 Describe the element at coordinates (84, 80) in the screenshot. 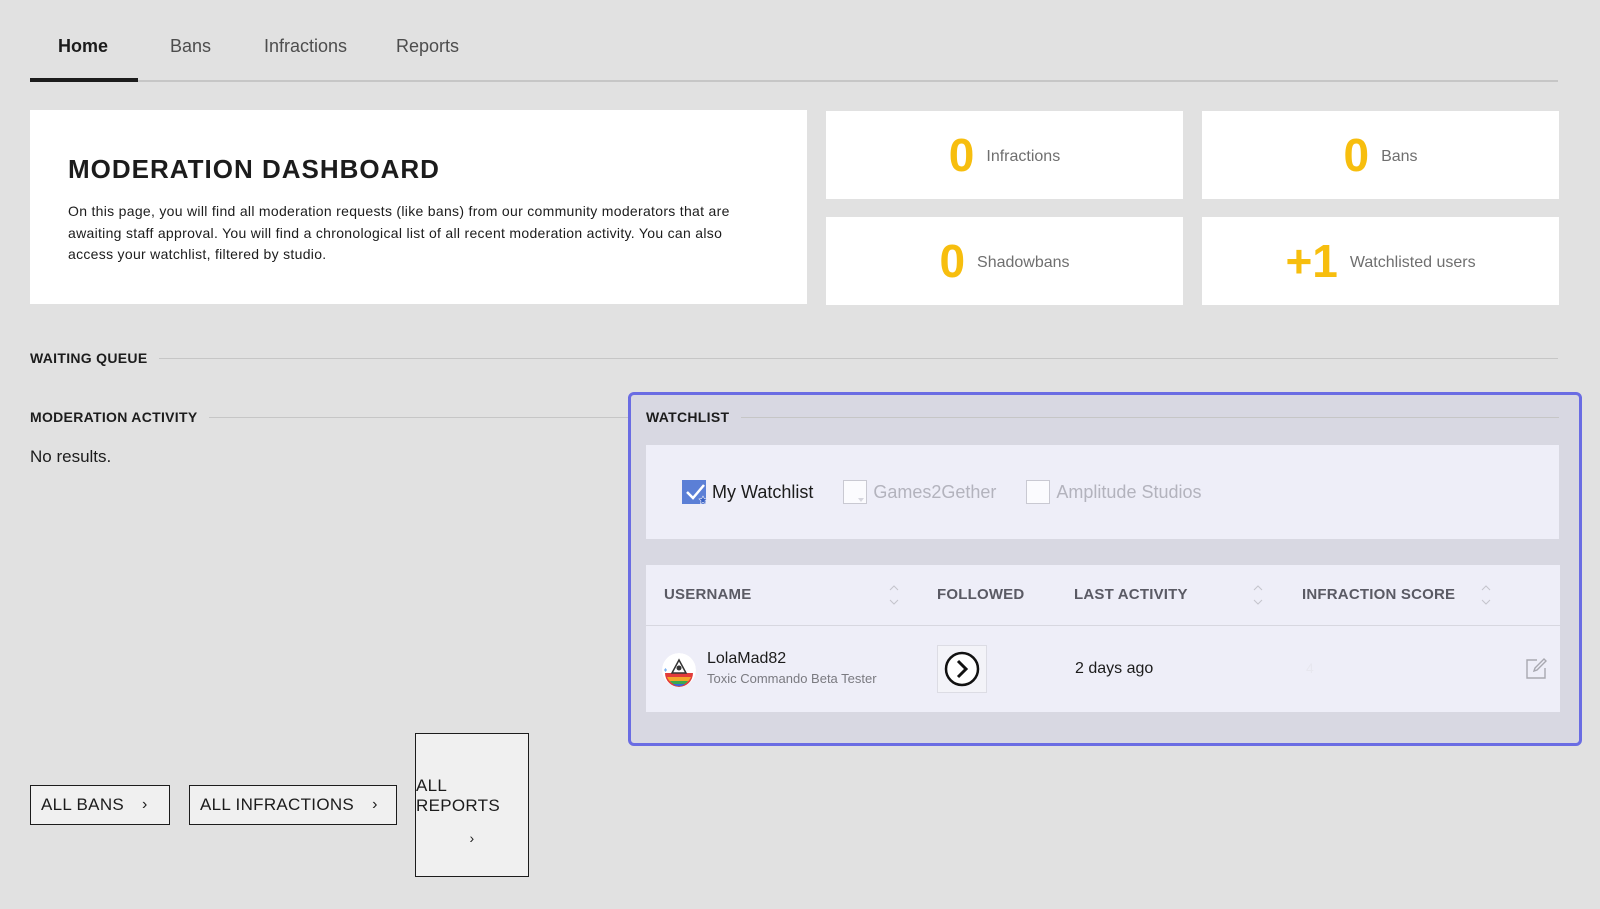

I see `active-tab-indicator` at that location.